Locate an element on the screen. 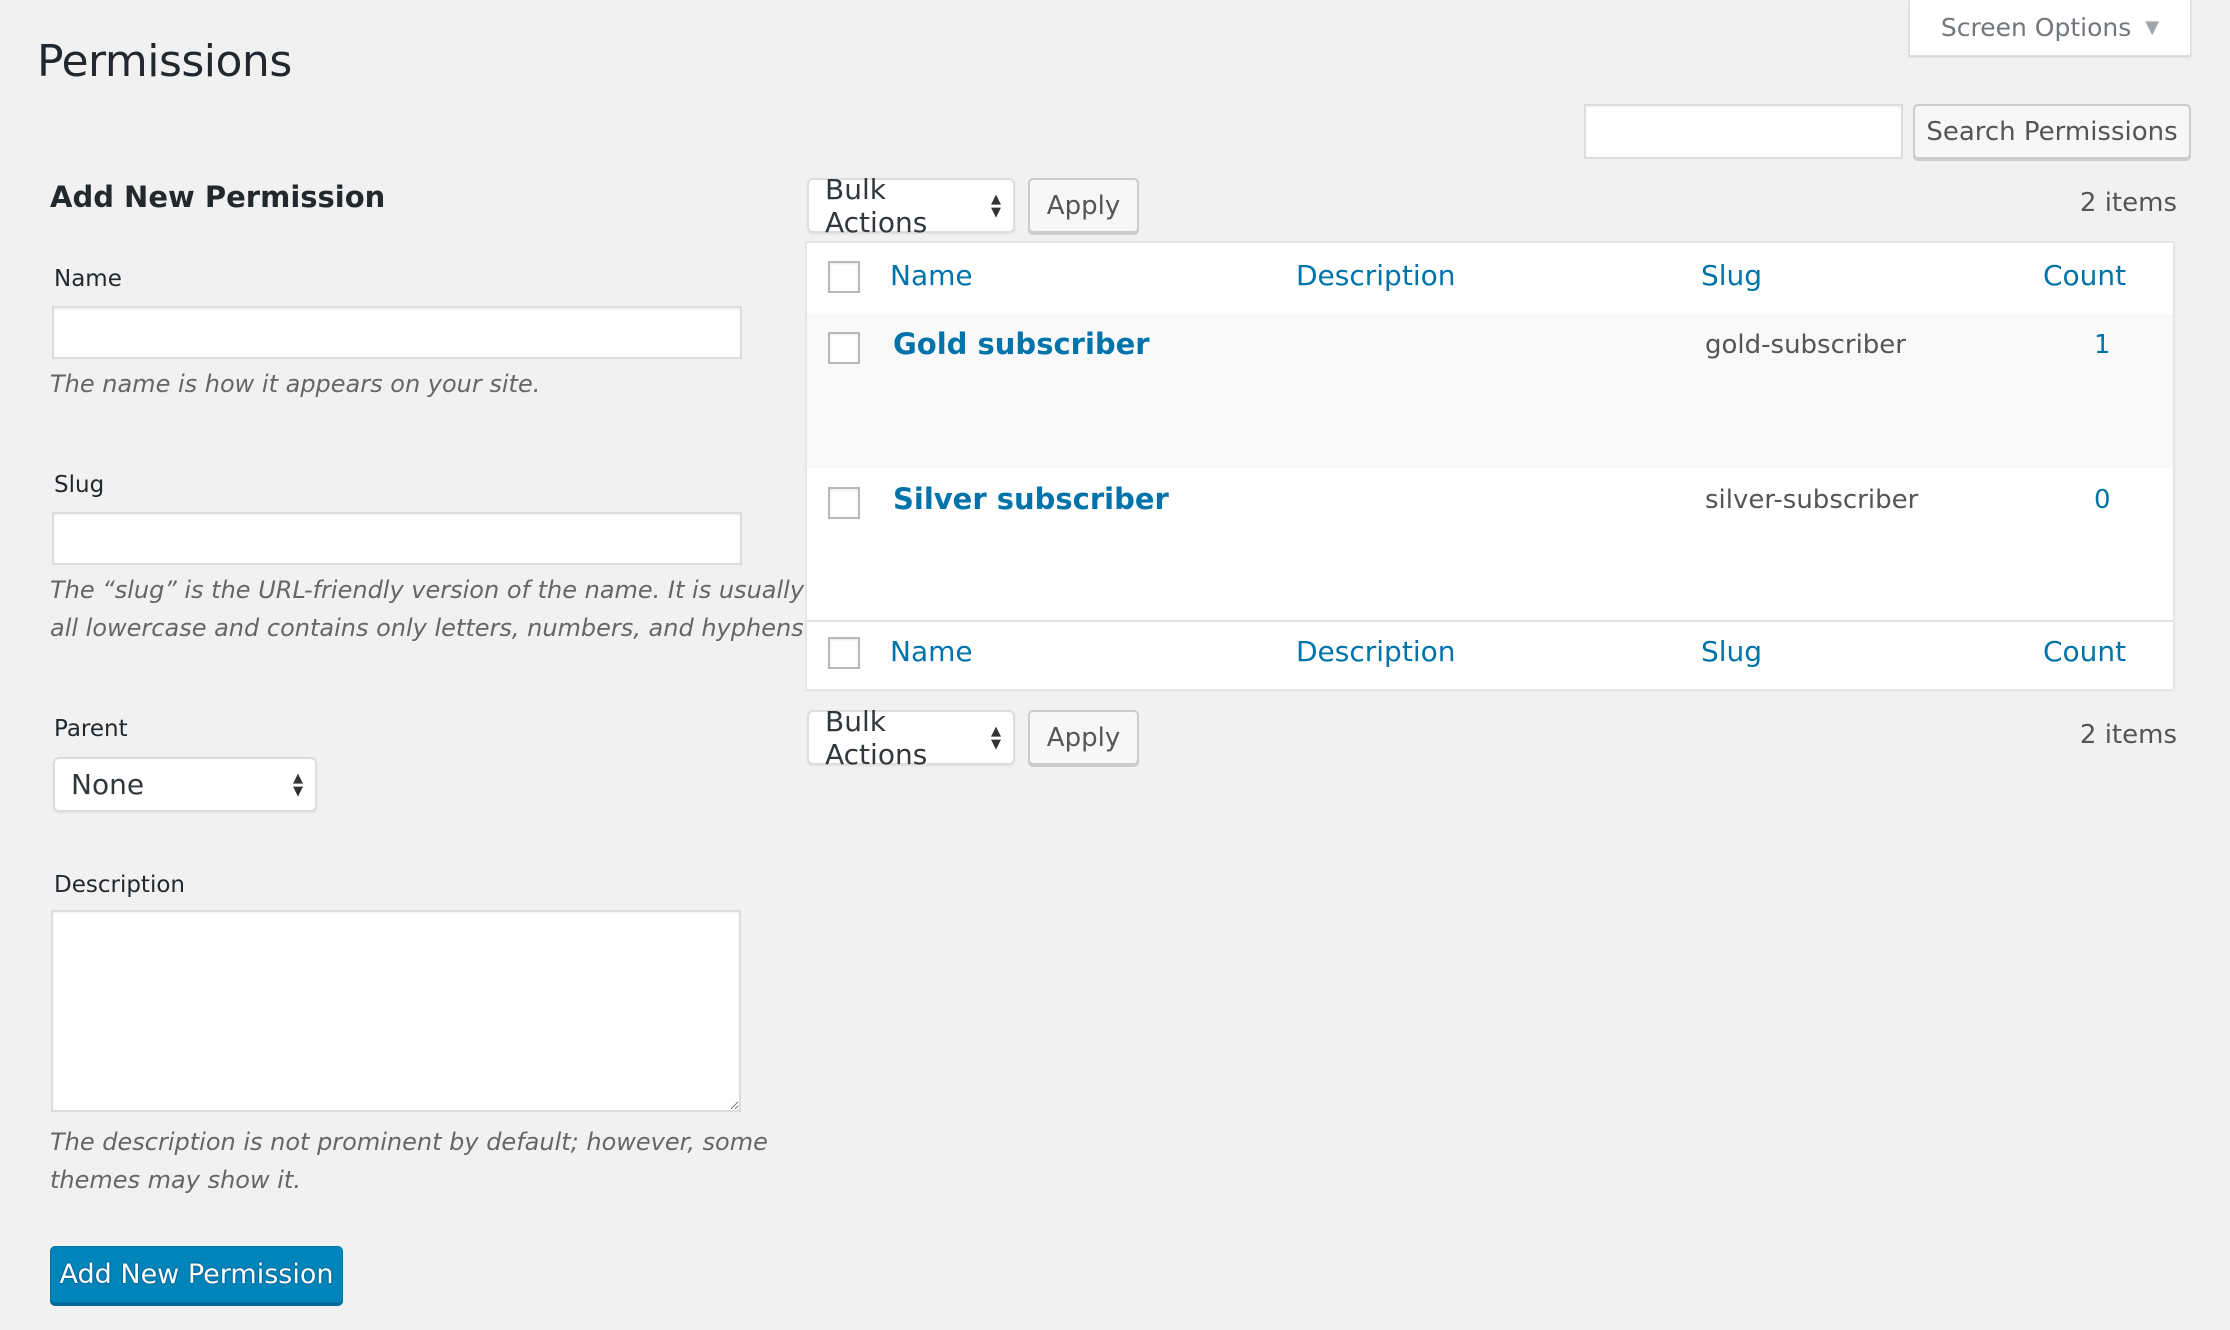 The image size is (2230, 1330). select-all-checkbox-footer is located at coordinates (844, 653).